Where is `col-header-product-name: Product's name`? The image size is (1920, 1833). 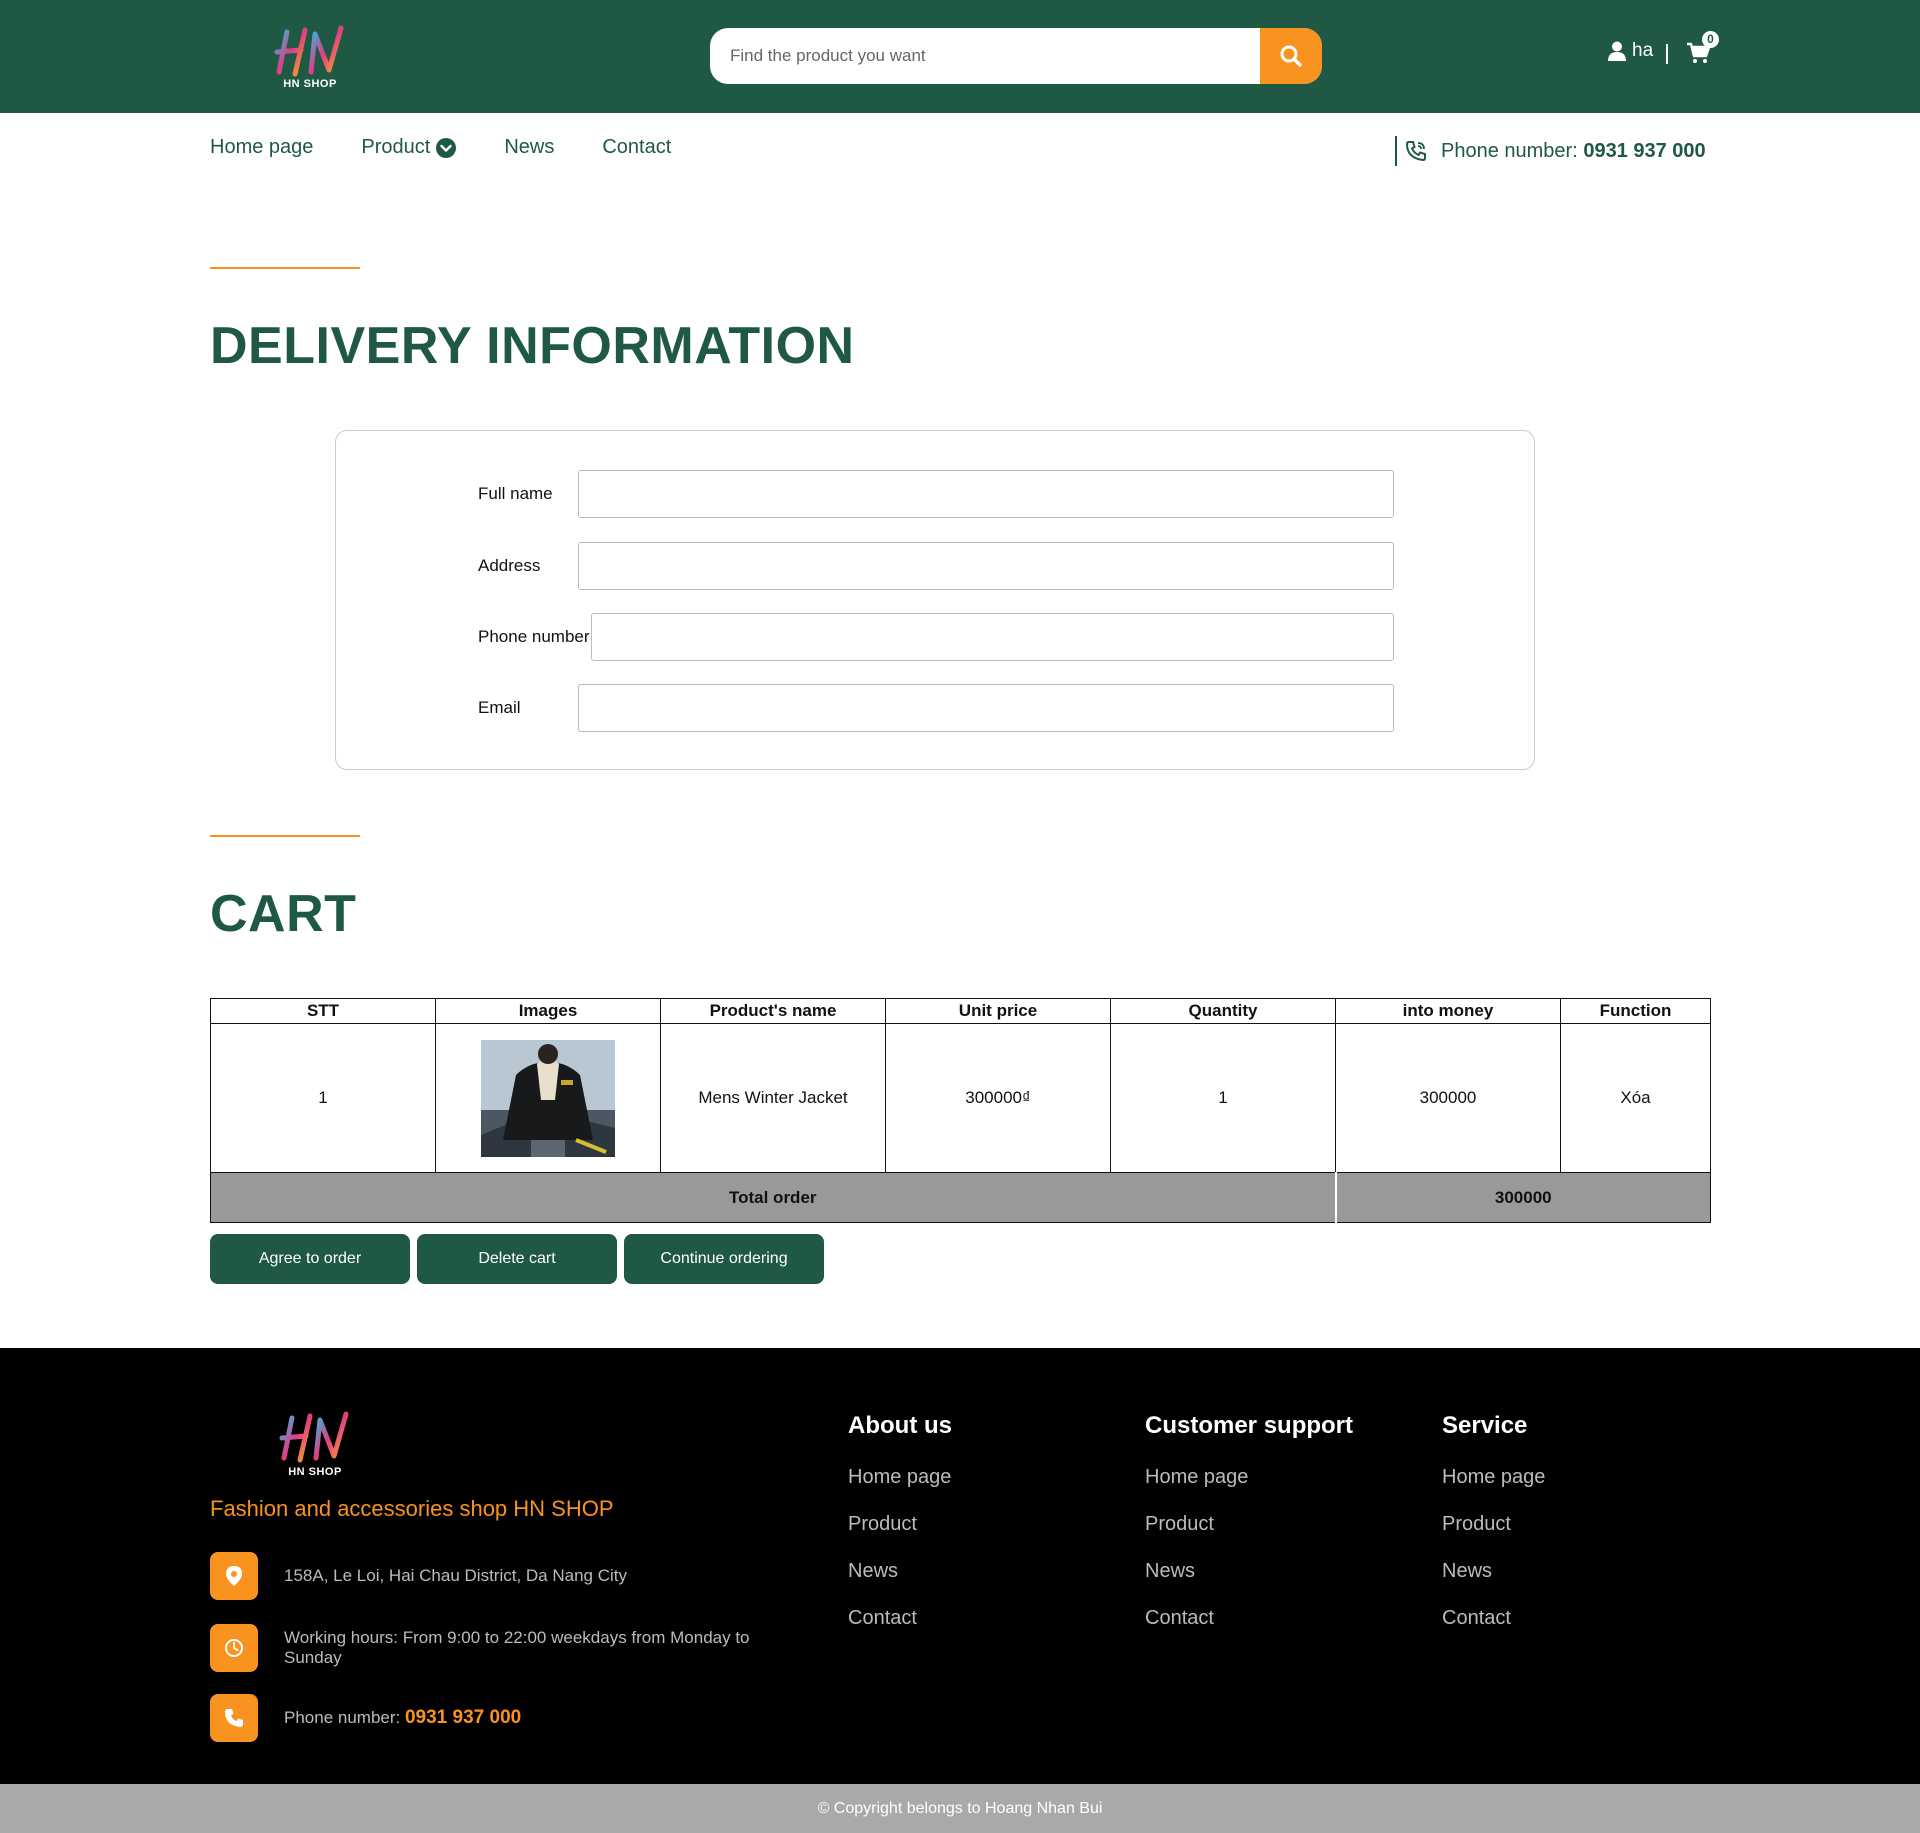 col-header-product-name: Product's name is located at coordinates (773, 1011).